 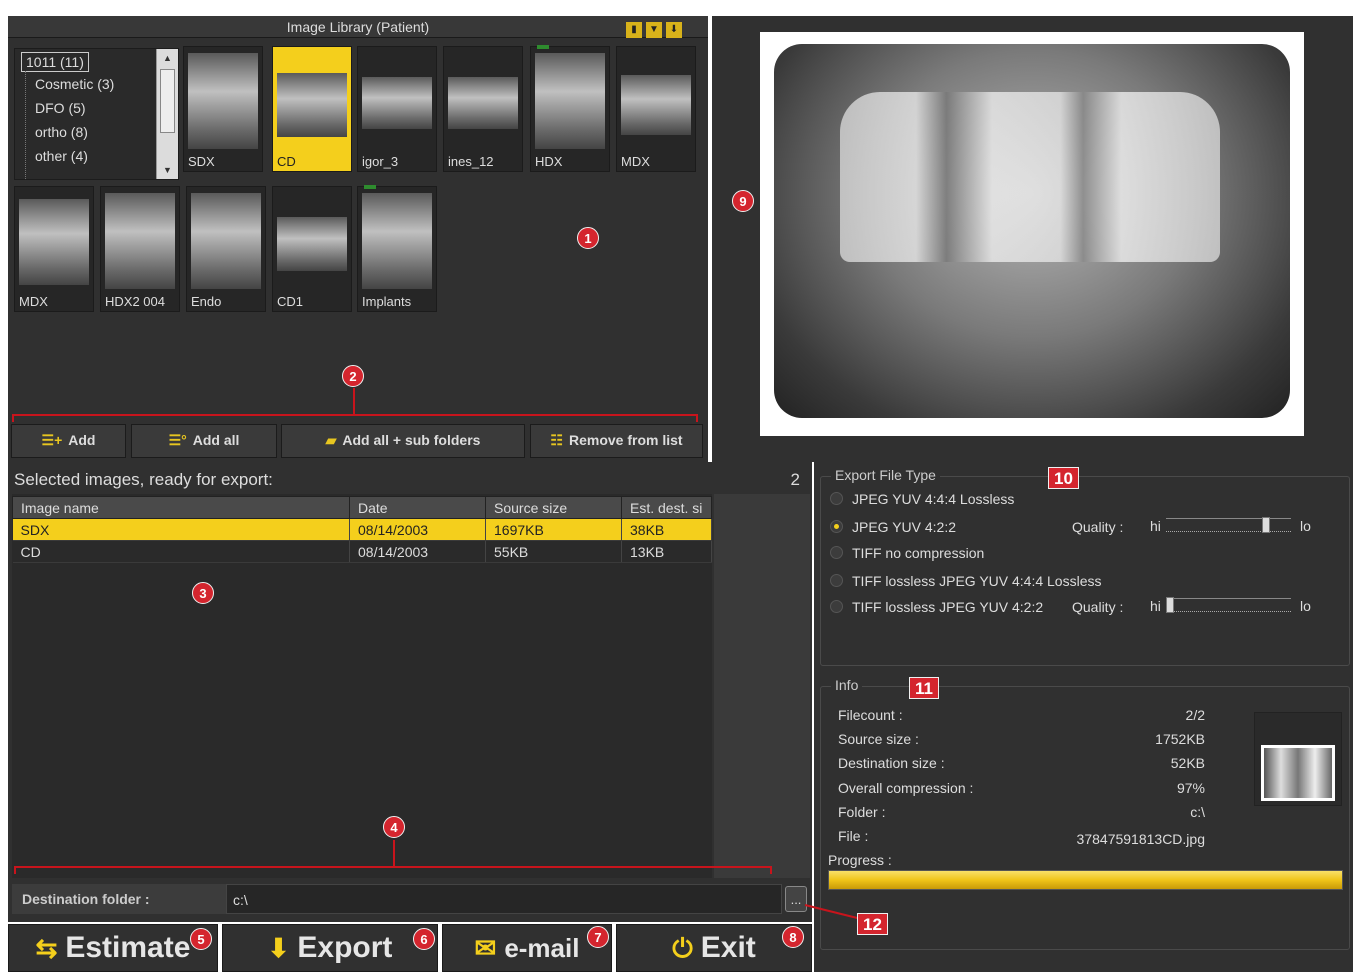 What do you see at coordinates (1155, 526) in the screenshot?
I see `quality-hi-label: hi` at bounding box center [1155, 526].